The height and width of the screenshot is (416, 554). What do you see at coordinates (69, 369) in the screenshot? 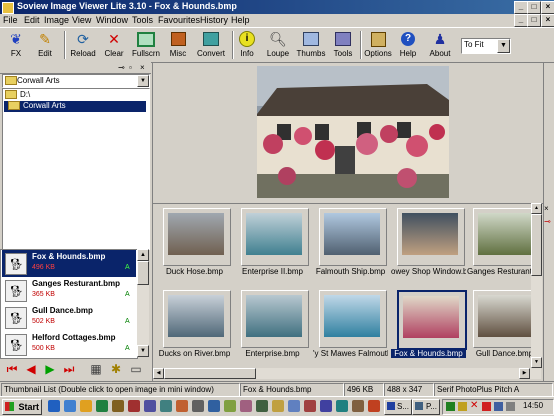
I see `last-image-icon: ⏭` at bounding box center [69, 369].